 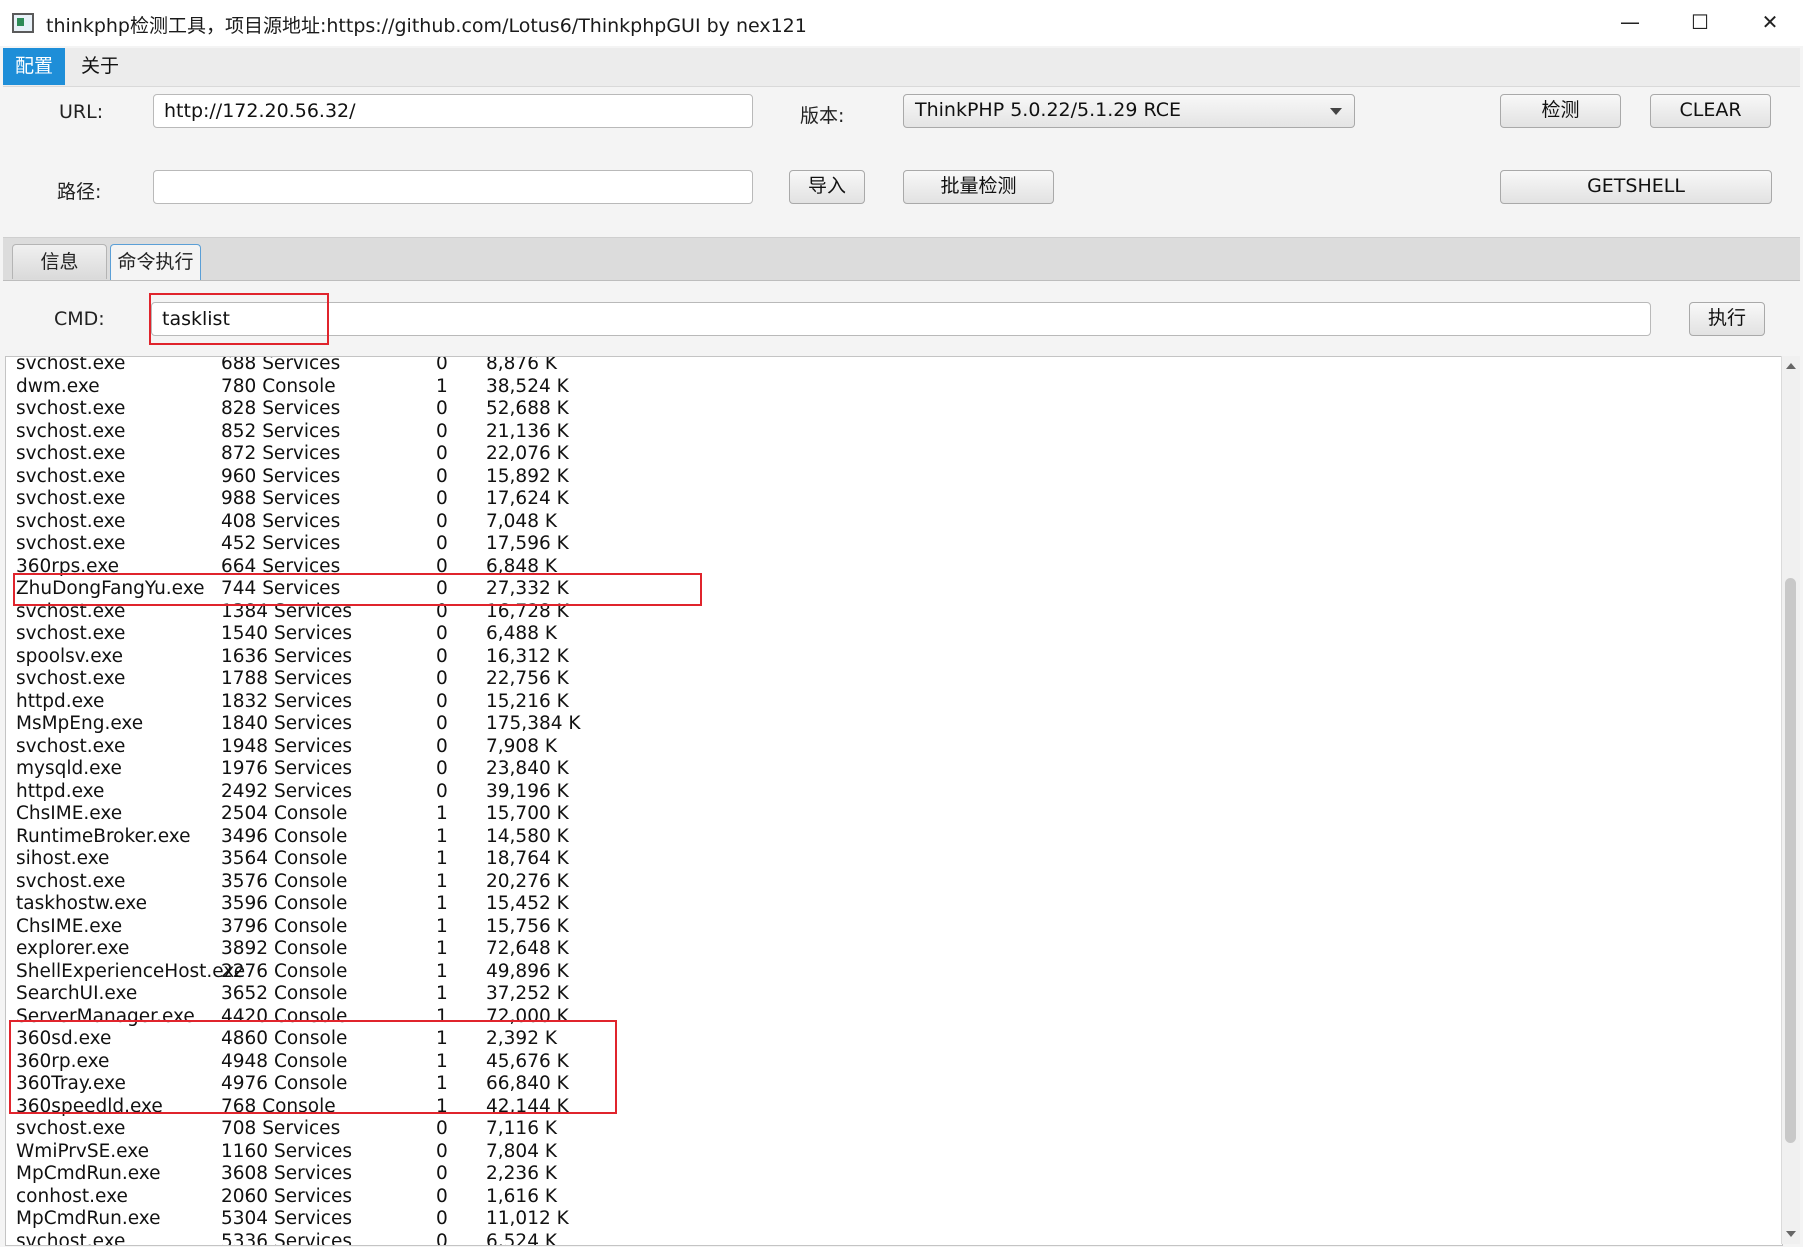 What do you see at coordinates (527, 1218) in the screenshot?
I see `memory-usage: 11,012 K` at bounding box center [527, 1218].